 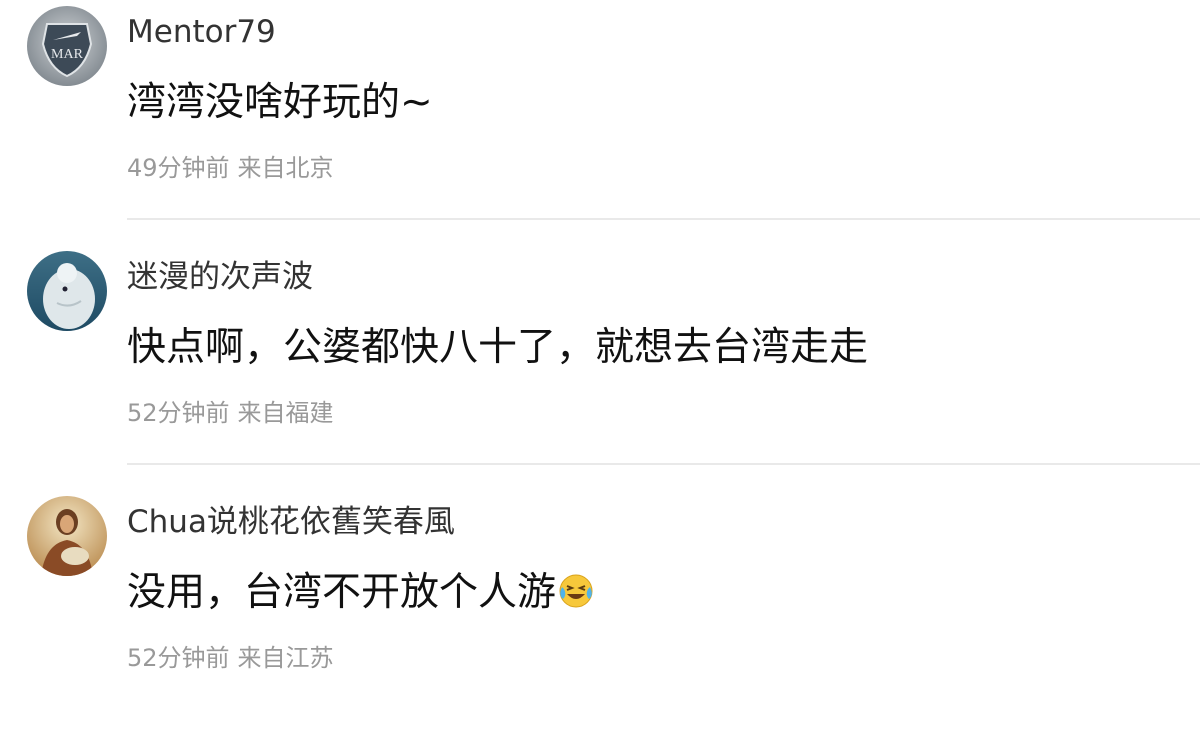 I want to click on username: Mentor79, so click(x=201, y=32).